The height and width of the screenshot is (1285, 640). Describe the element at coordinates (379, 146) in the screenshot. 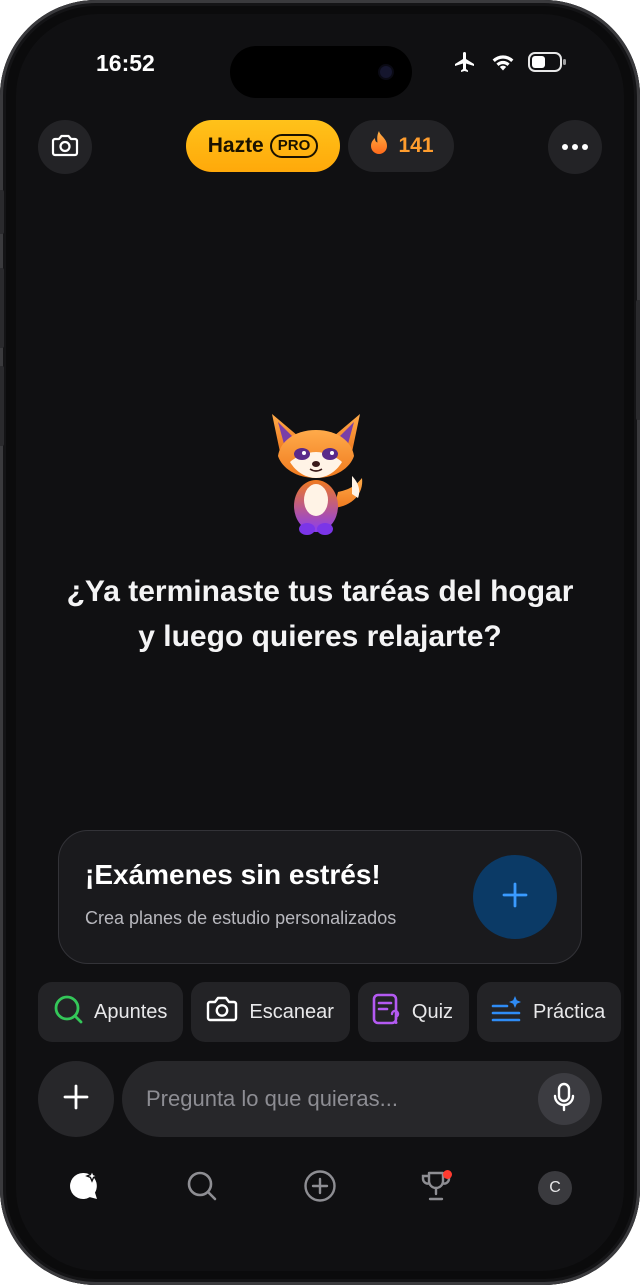

I see `flame-icon` at that location.